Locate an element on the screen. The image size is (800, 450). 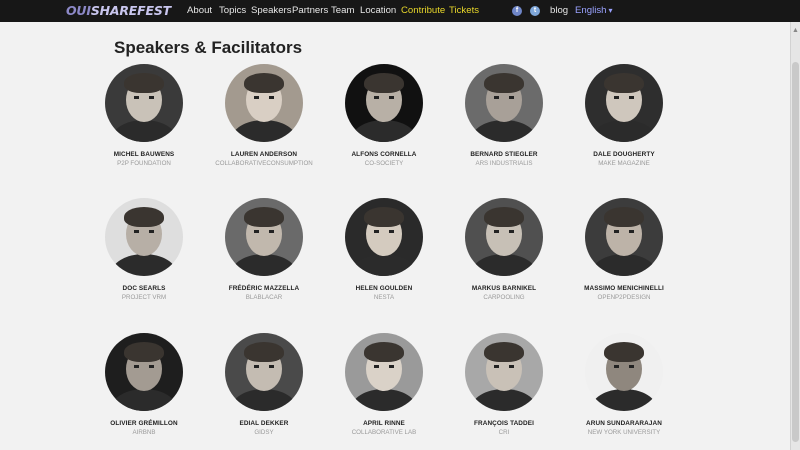
speaker-card: Frédéric Mazzella BlaBlaCar is located at coordinates (264, 250).